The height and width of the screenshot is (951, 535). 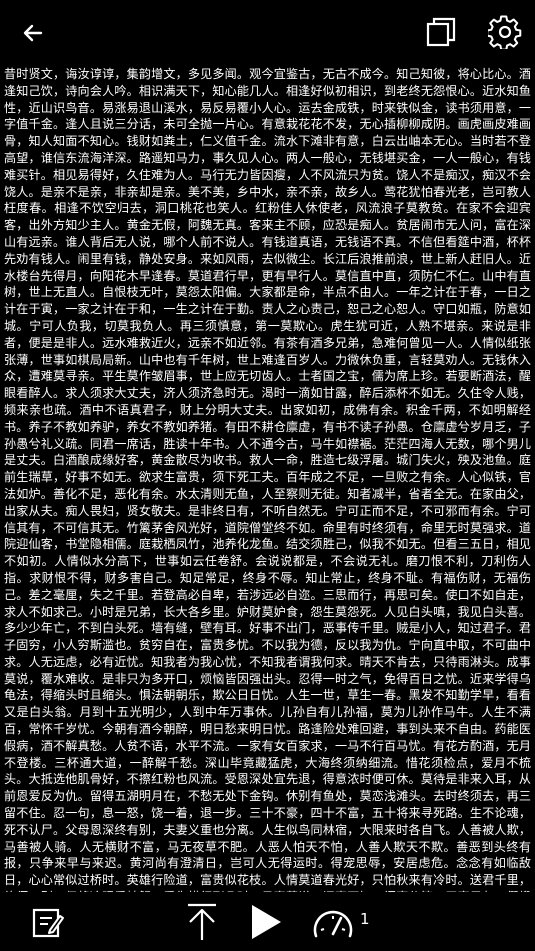 What do you see at coordinates (365, 919) in the screenshot?
I see `speed-value: 1` at bounding box center [365, 919].